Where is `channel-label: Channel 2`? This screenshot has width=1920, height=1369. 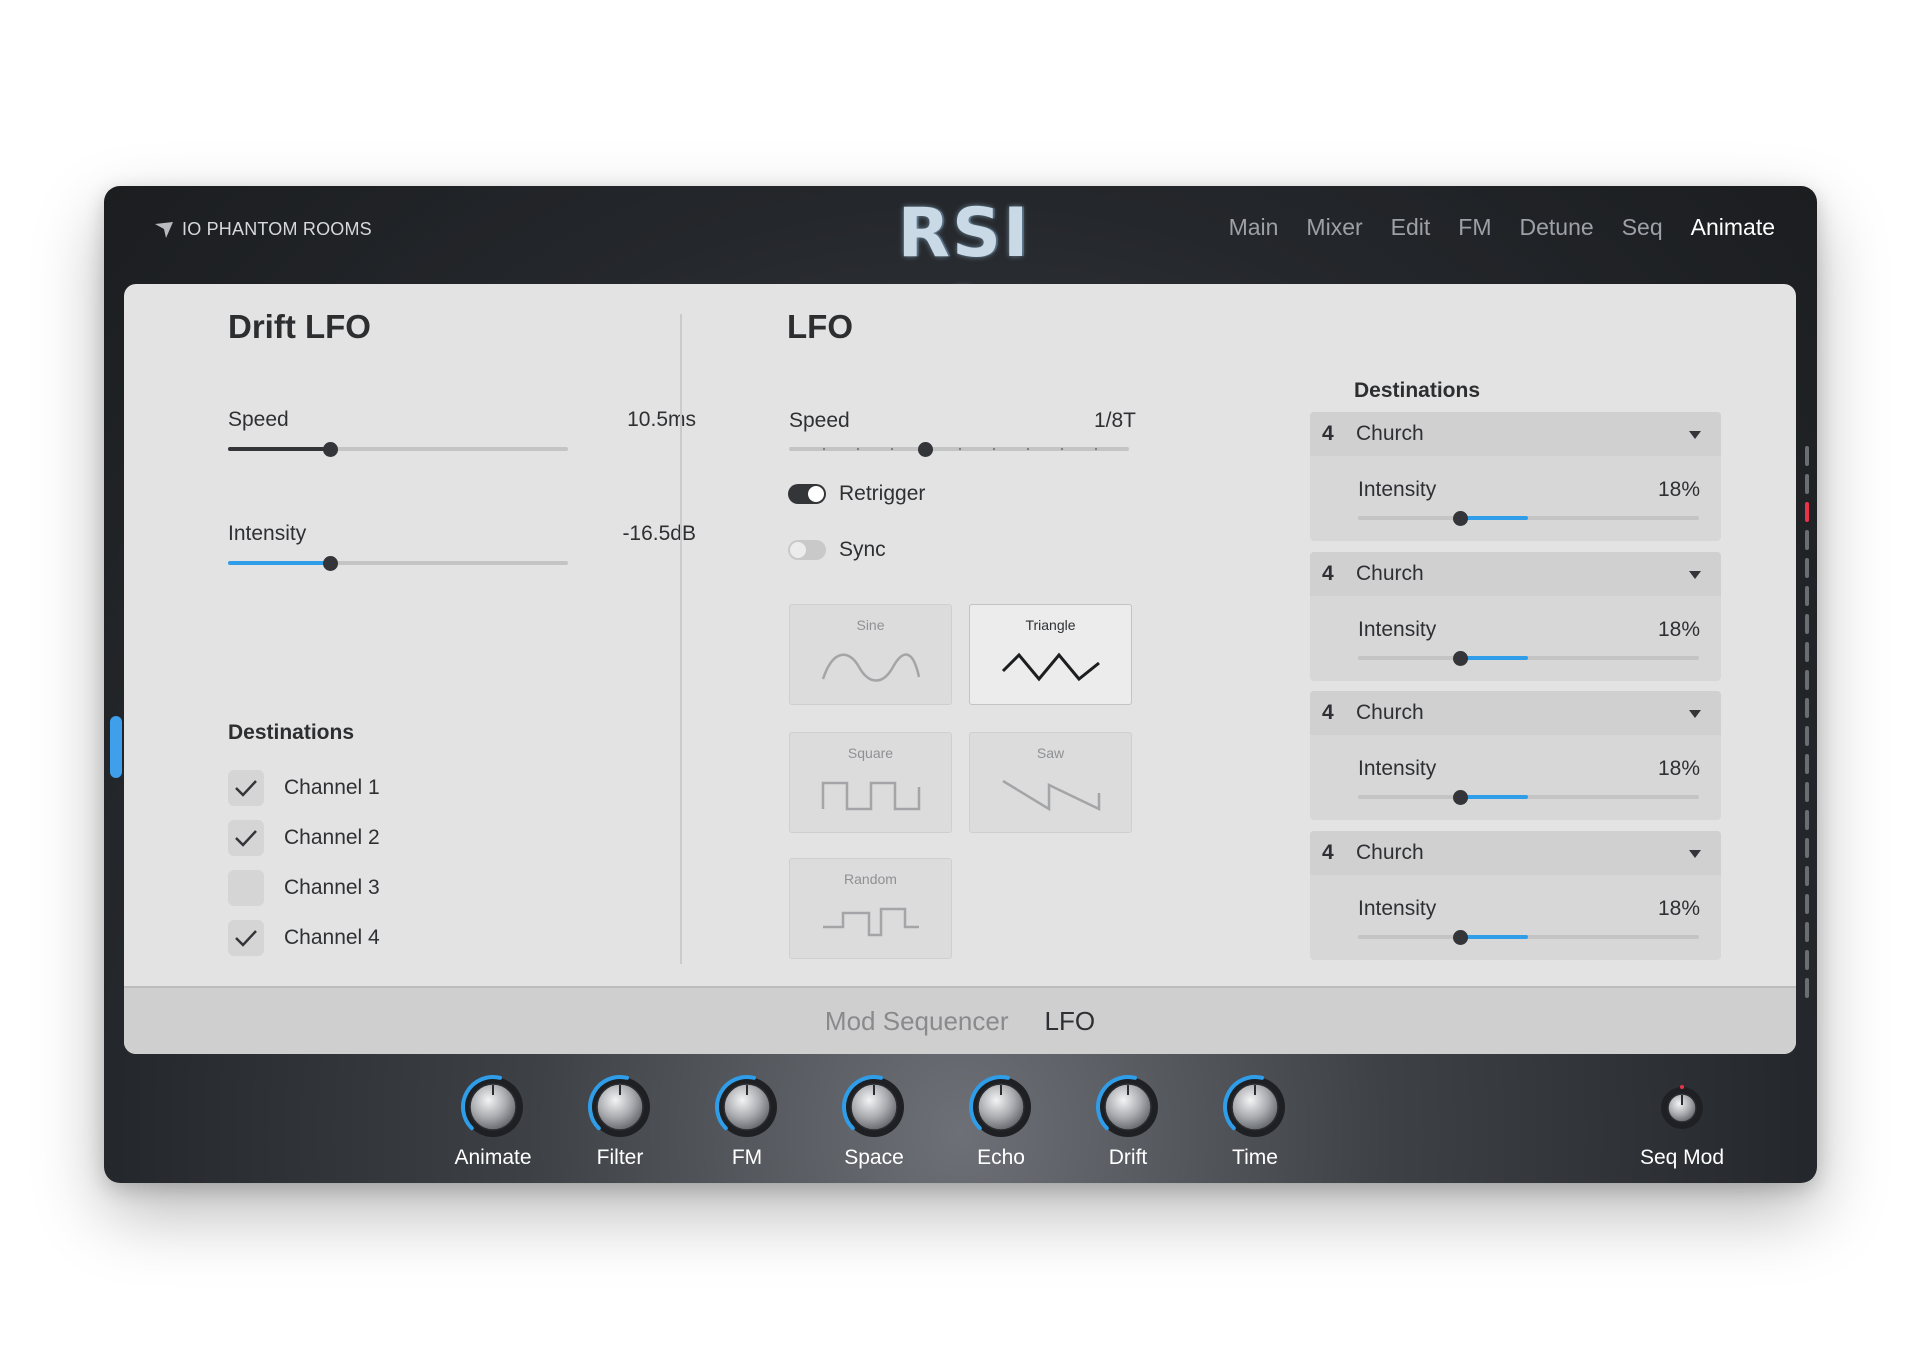 channel-label: Channel 2 is located at coordinates (332, 837).